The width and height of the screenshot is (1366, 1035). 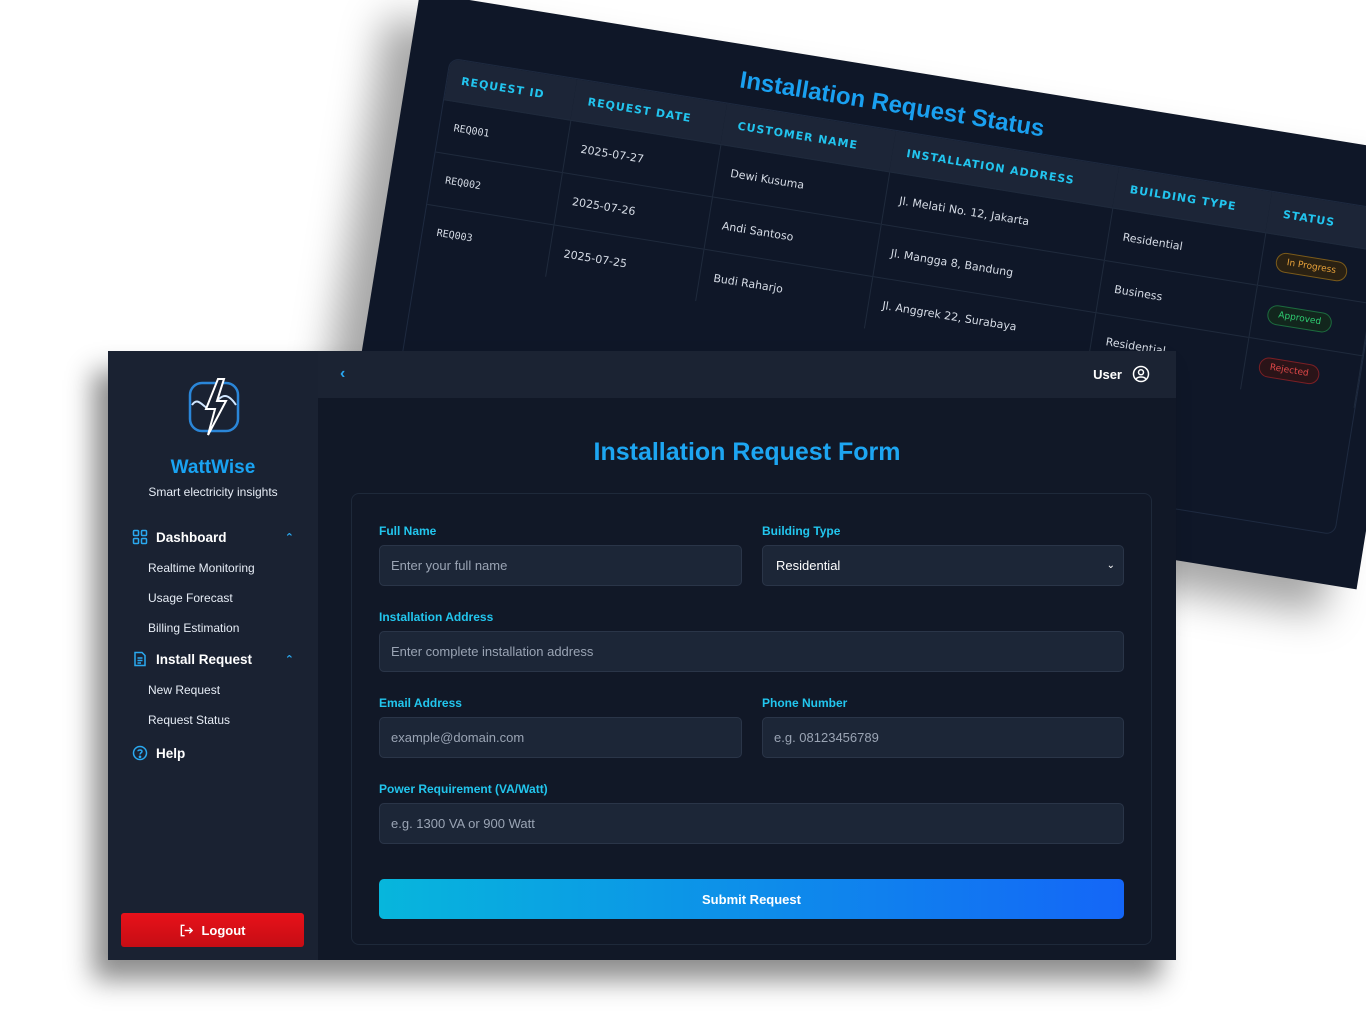 What do you see at coordinates (213, 628) in the screenshot?
I see `sidebar-item-billing-estimation: Billing Estimation` at bounding box center [213, 628].